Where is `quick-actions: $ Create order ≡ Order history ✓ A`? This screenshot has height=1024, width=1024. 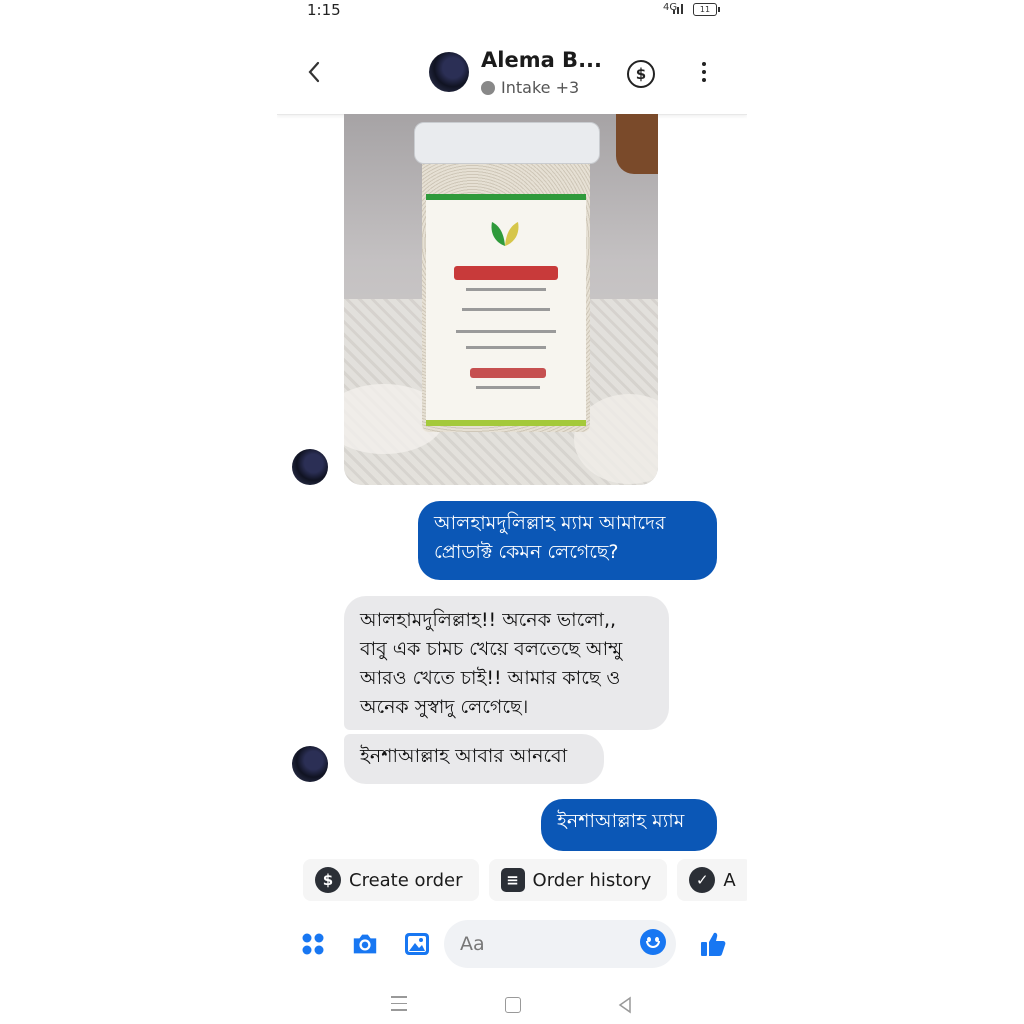 quick-actions: $ Create order ≡ Order history ✓ A is located at coordinates (525, 880).